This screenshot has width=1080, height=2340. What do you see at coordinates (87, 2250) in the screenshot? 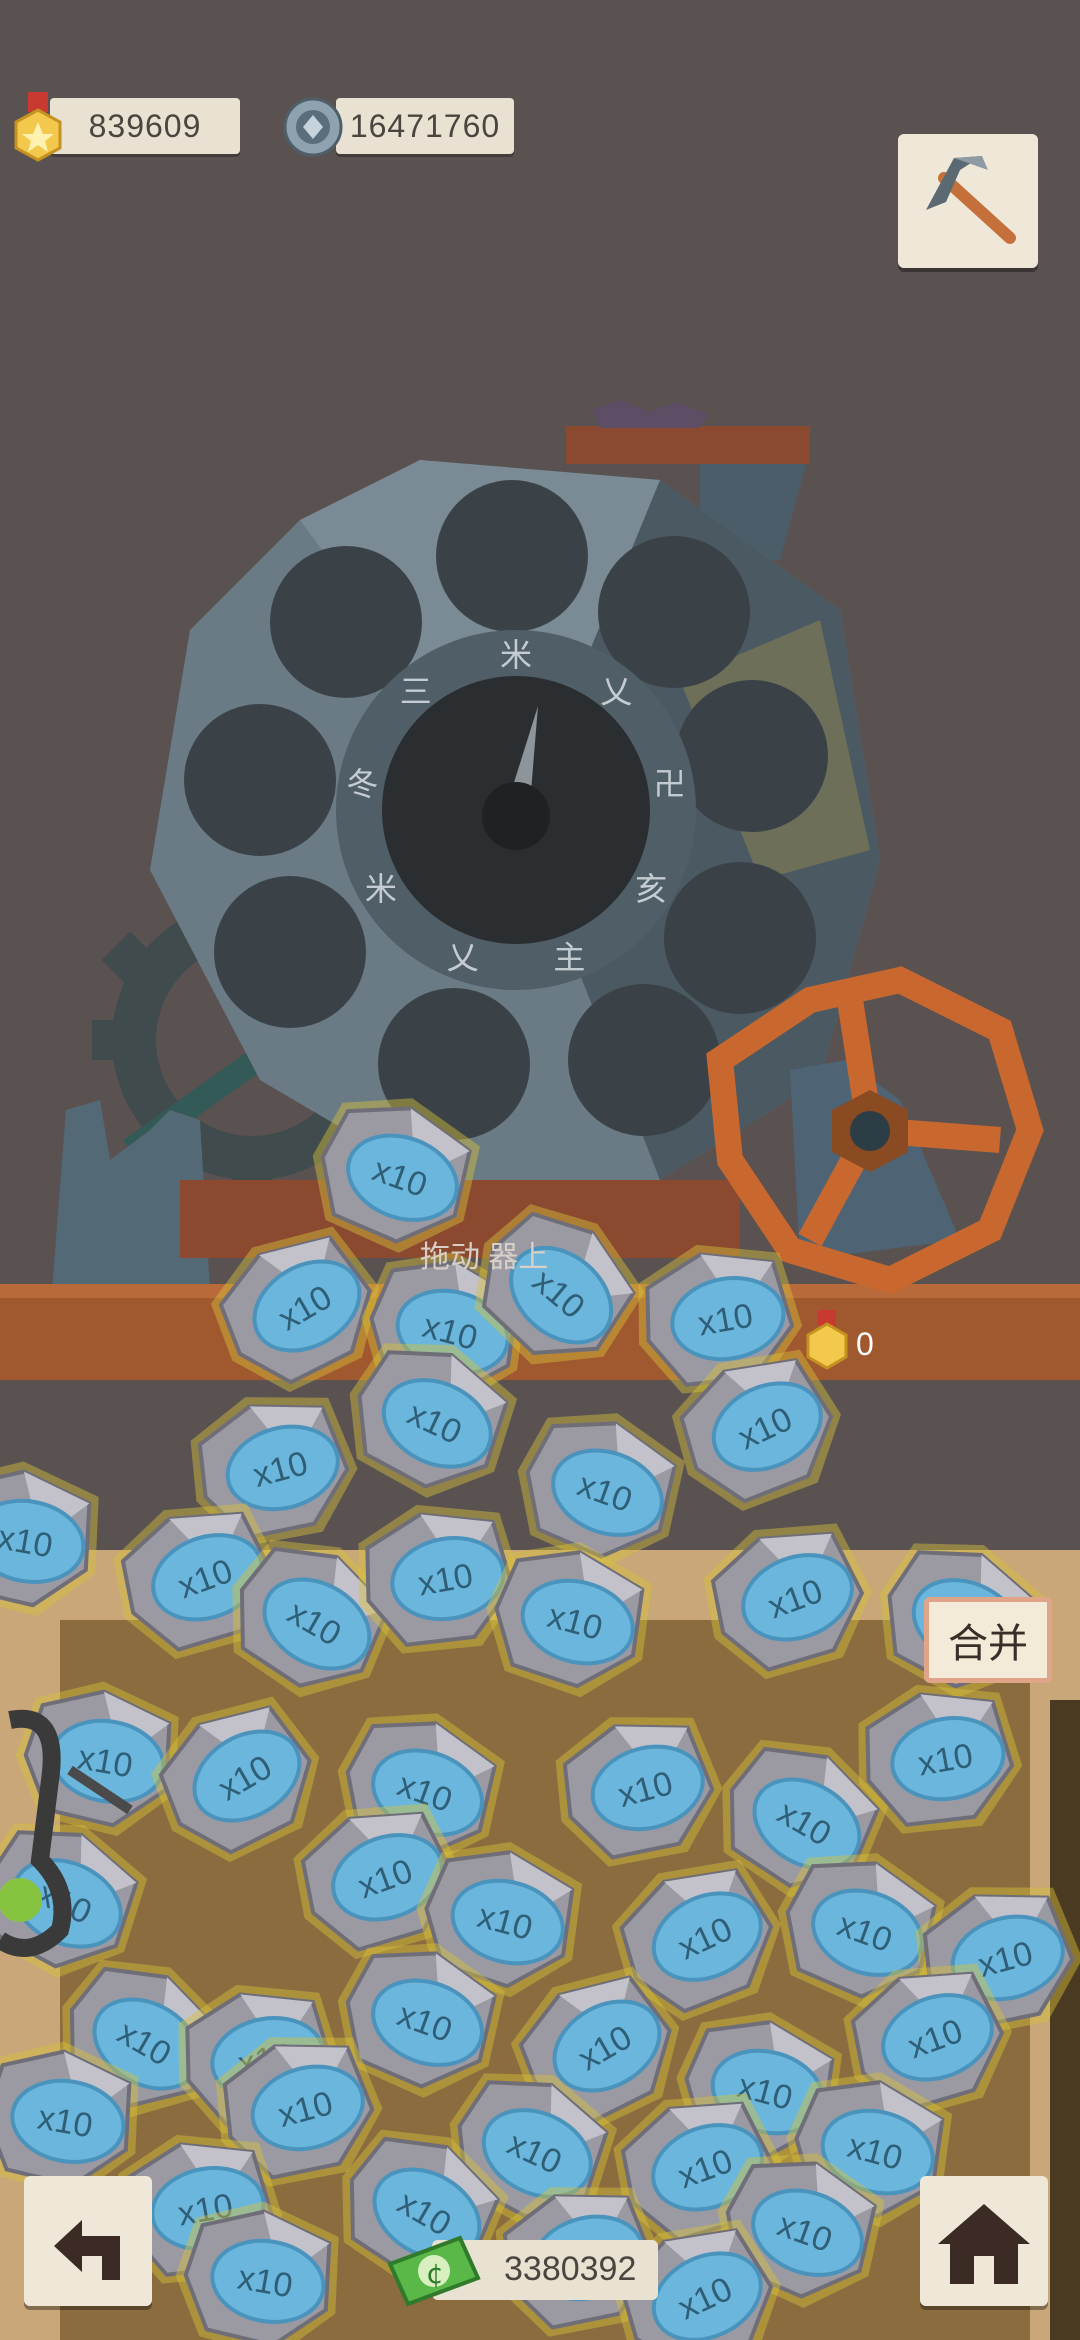
I see `back-arrow-icon` at bounding box center [87, 2250].